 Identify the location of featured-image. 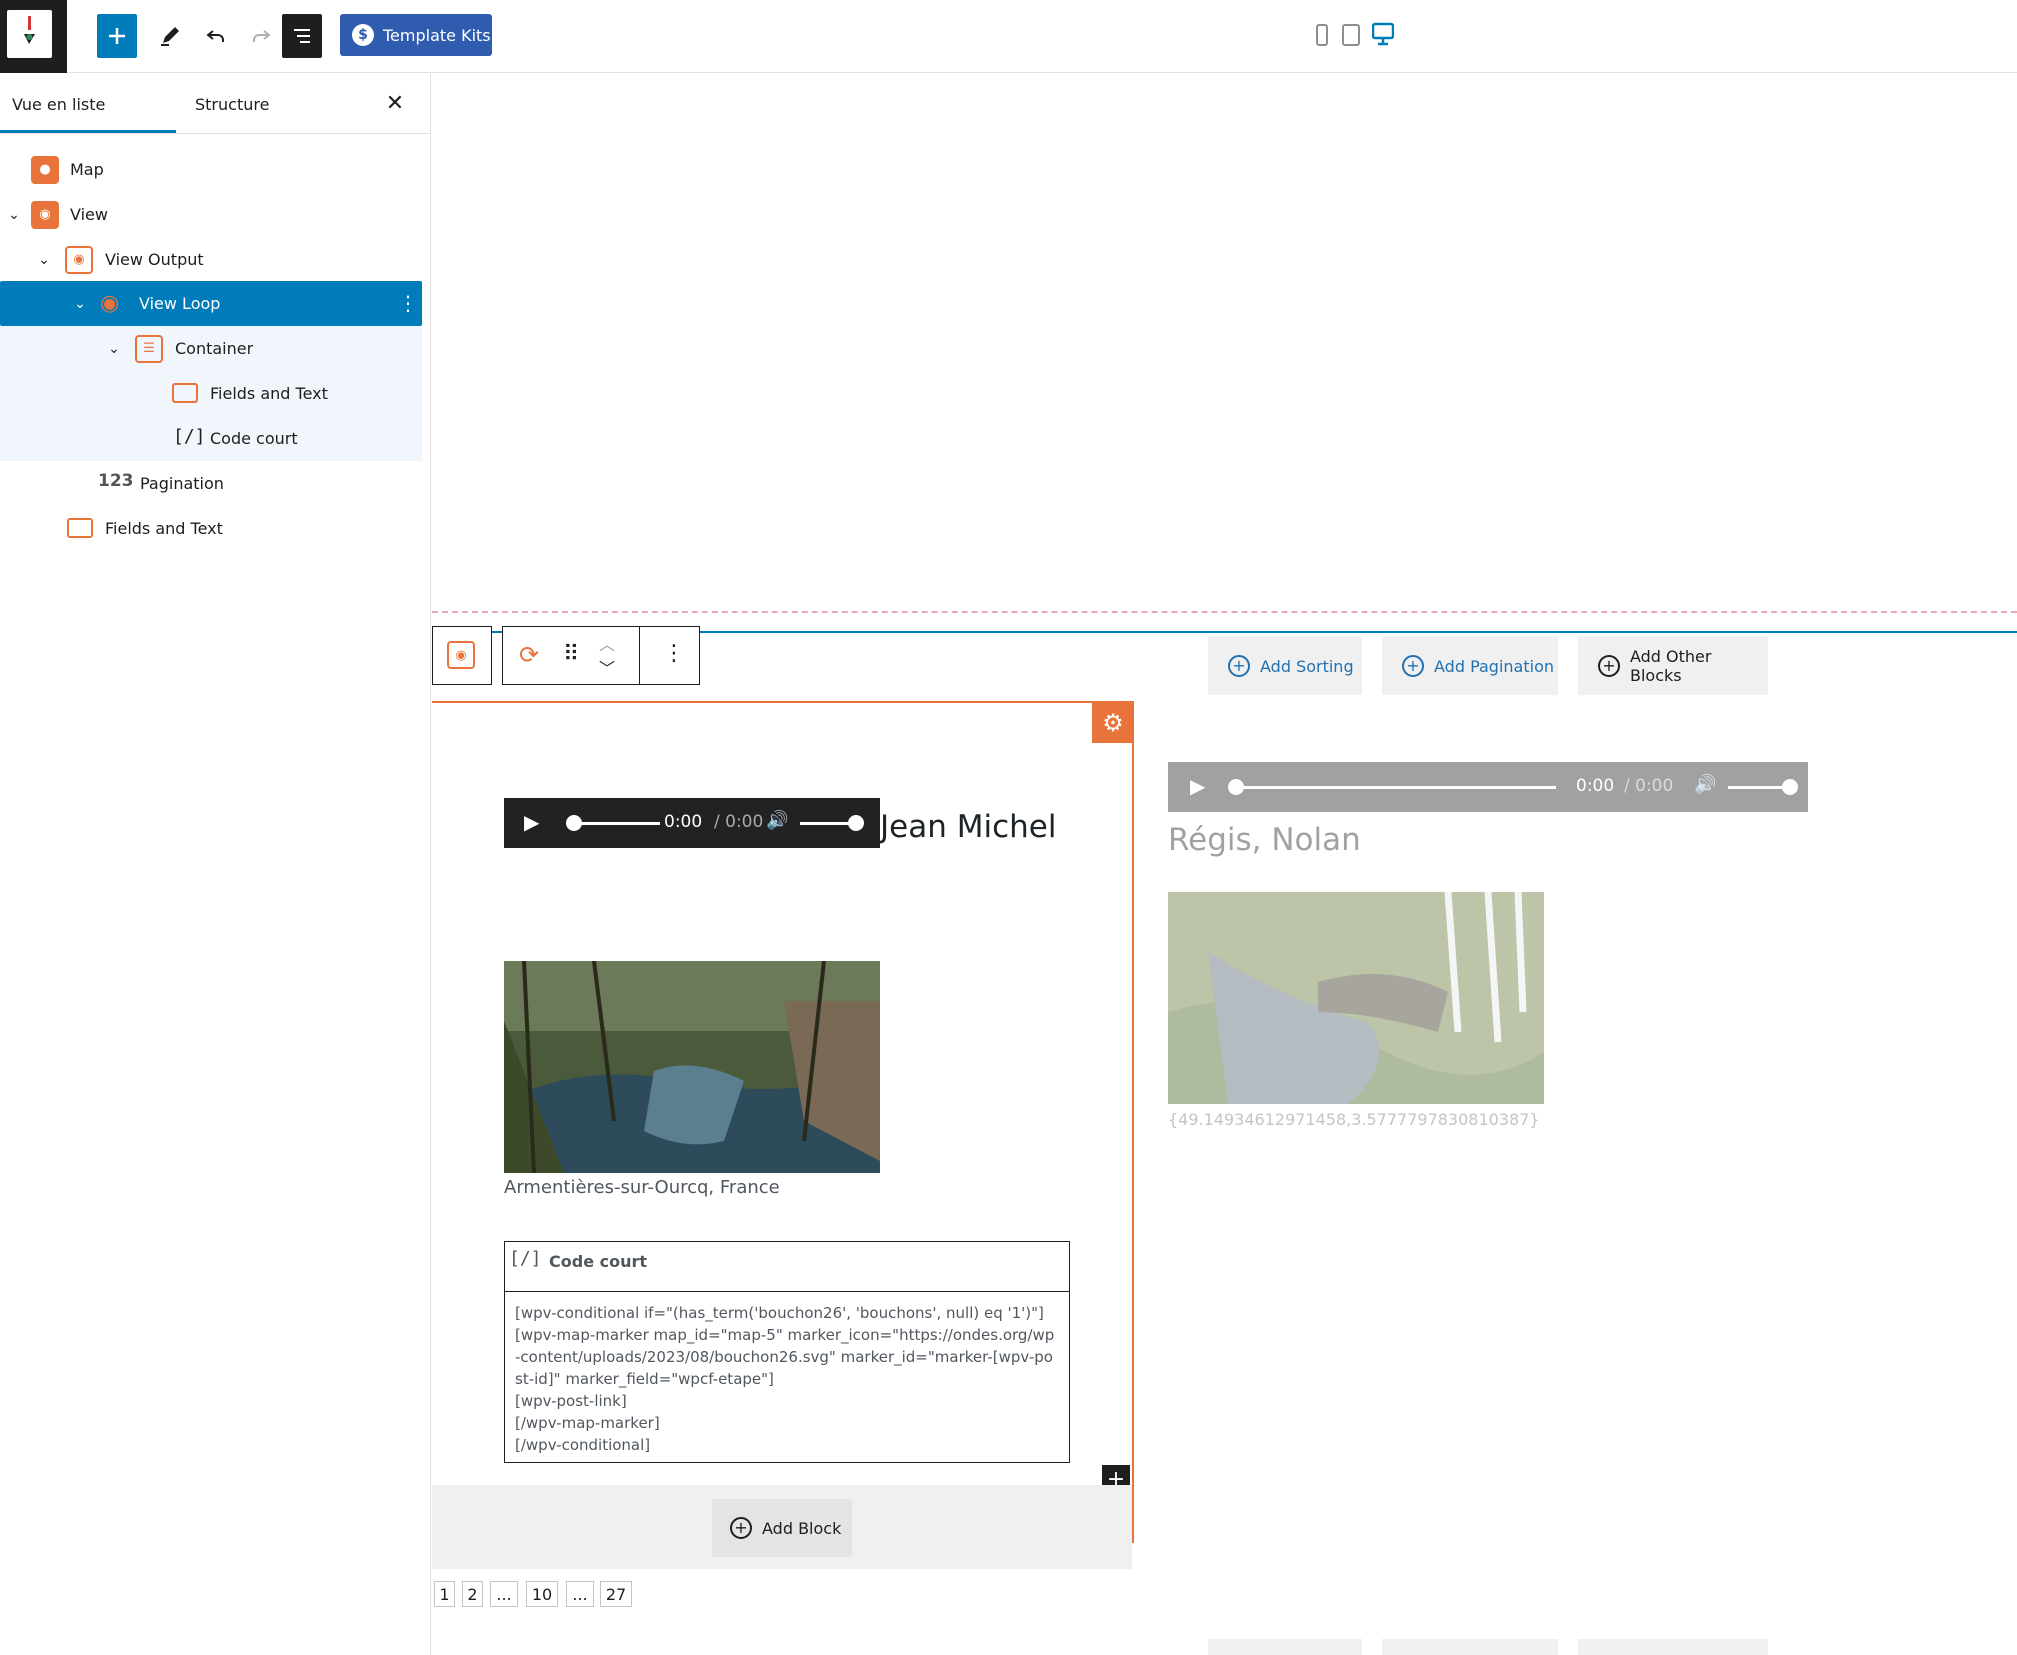
(1356, 998).